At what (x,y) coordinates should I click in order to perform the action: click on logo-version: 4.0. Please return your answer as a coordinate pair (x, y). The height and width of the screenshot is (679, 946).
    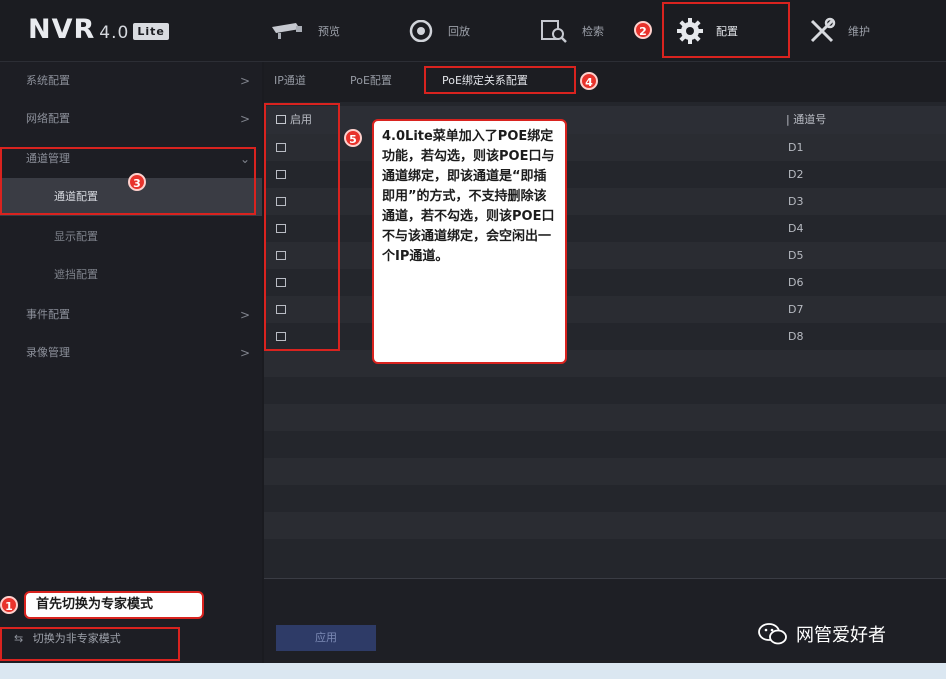
    Looking at the image, I should click on (114, 33).